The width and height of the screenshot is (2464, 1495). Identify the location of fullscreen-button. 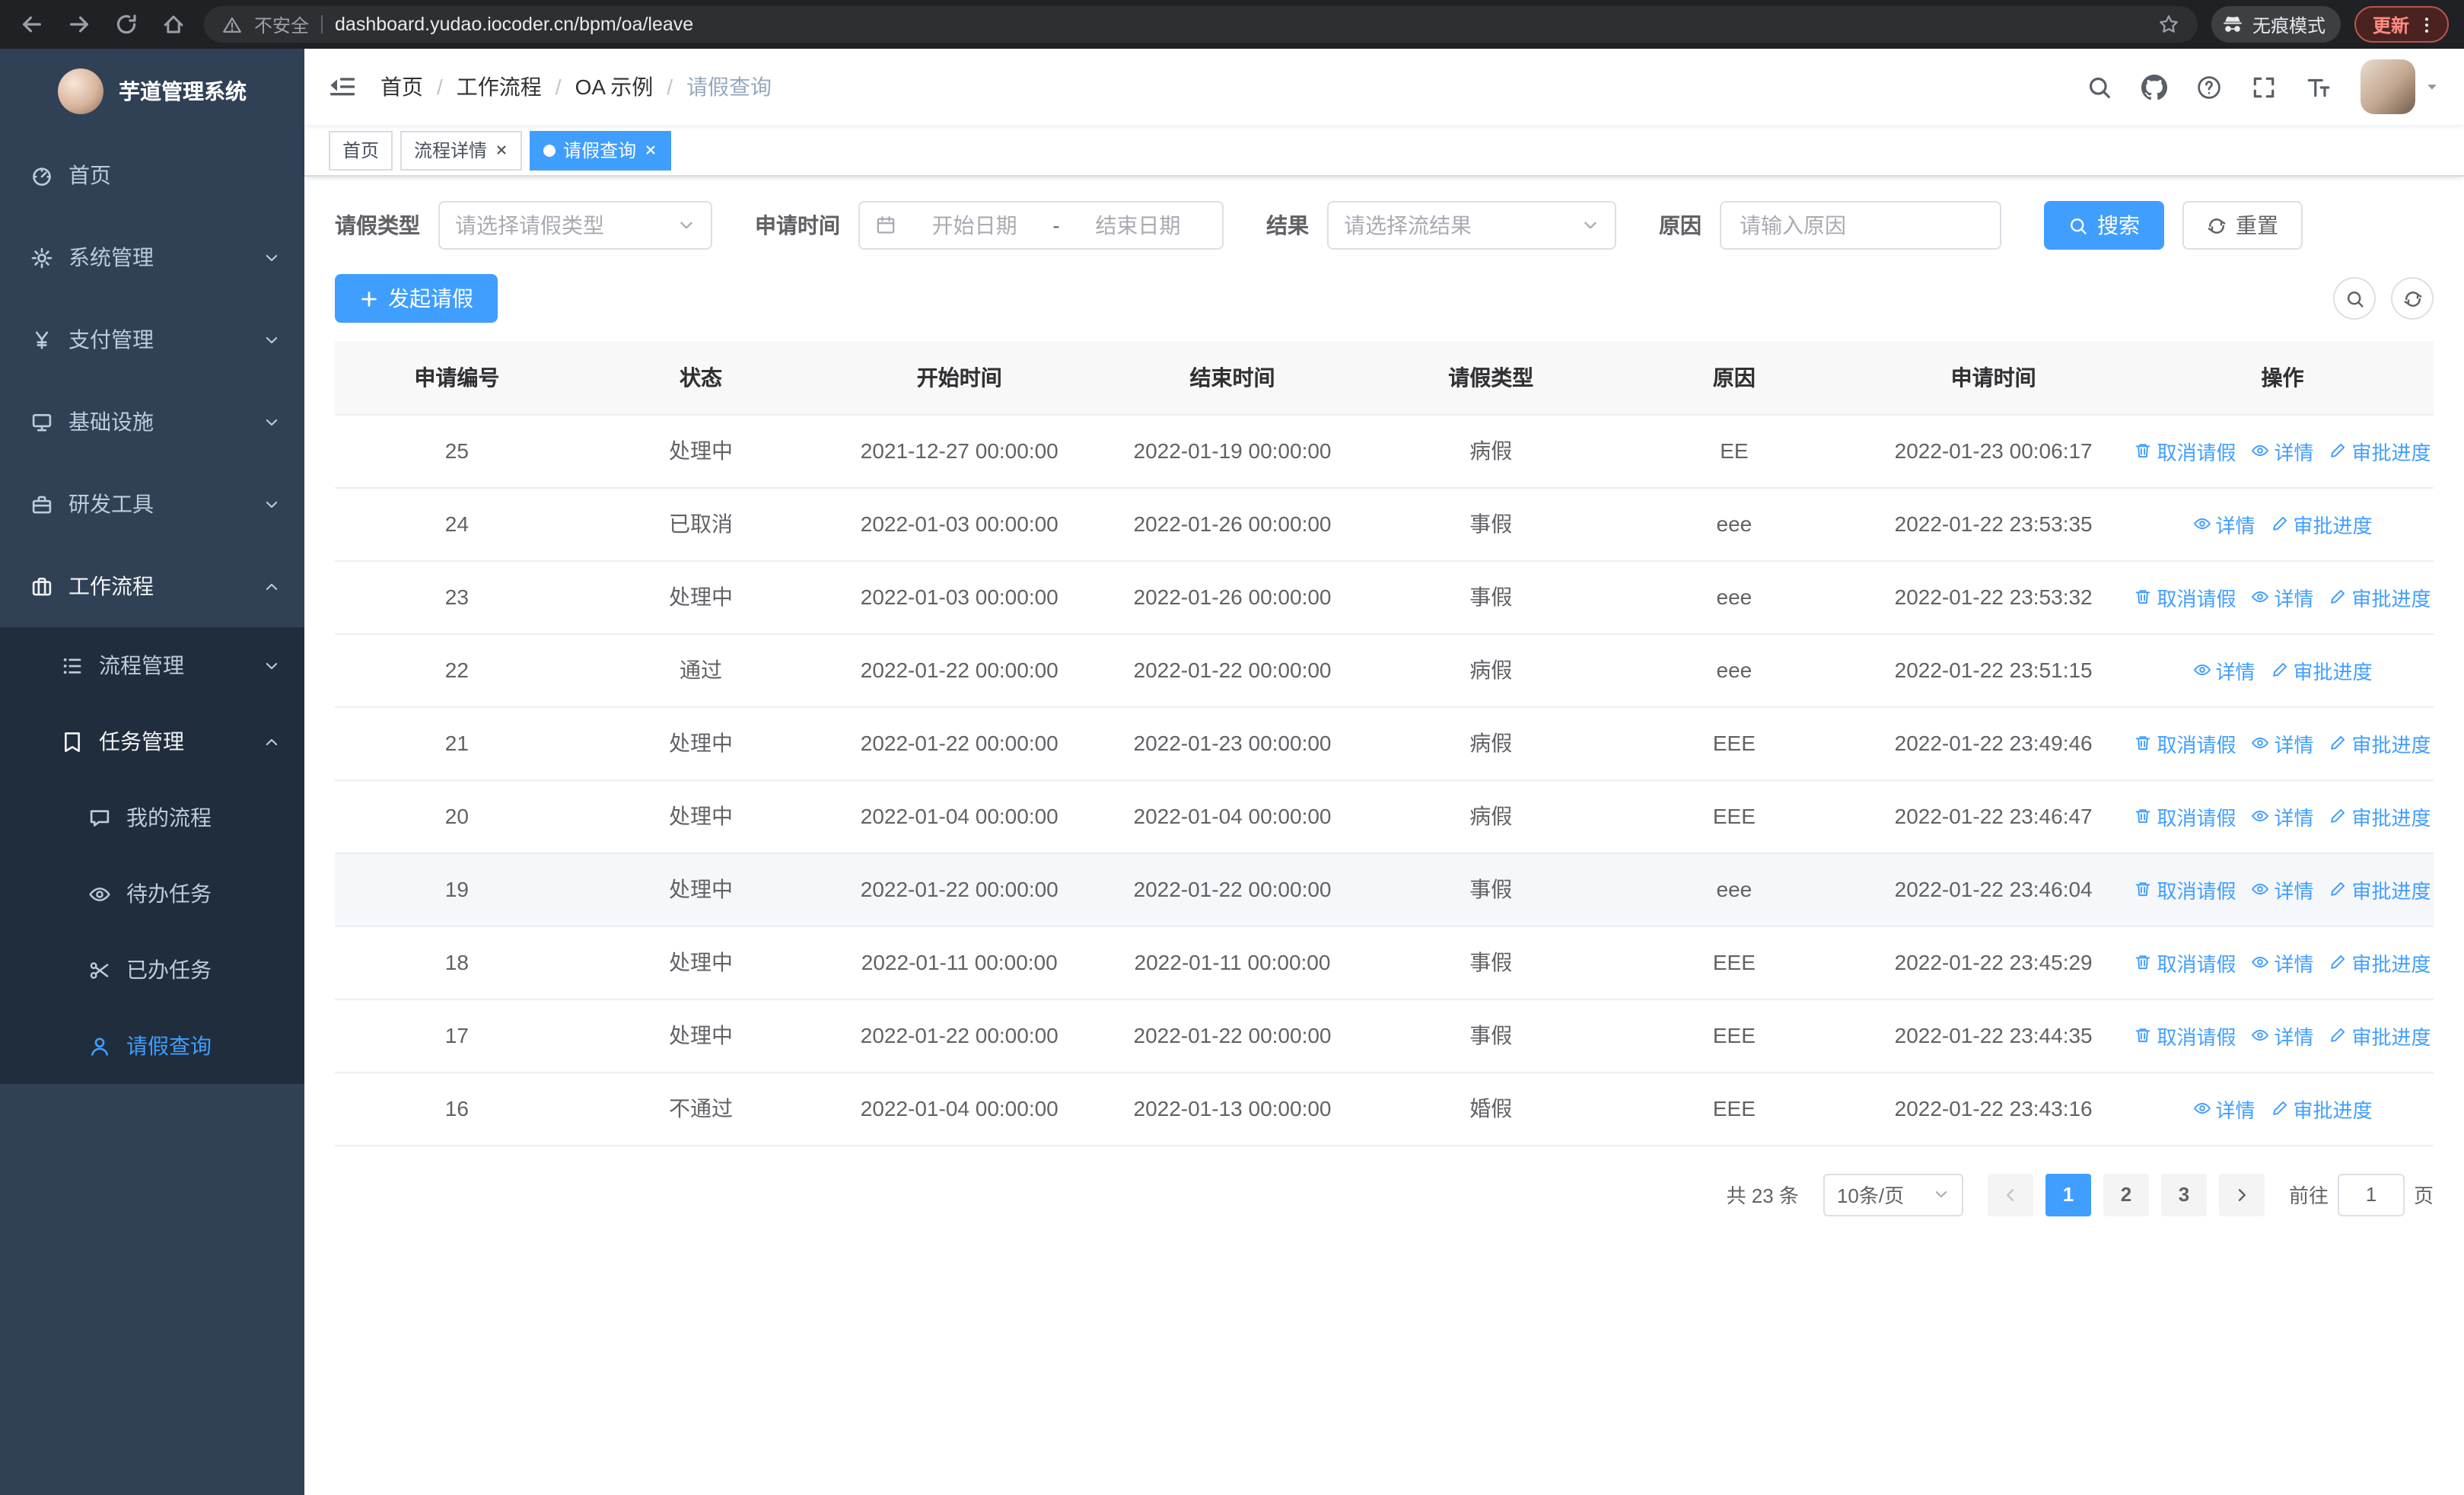
(2264, 87).